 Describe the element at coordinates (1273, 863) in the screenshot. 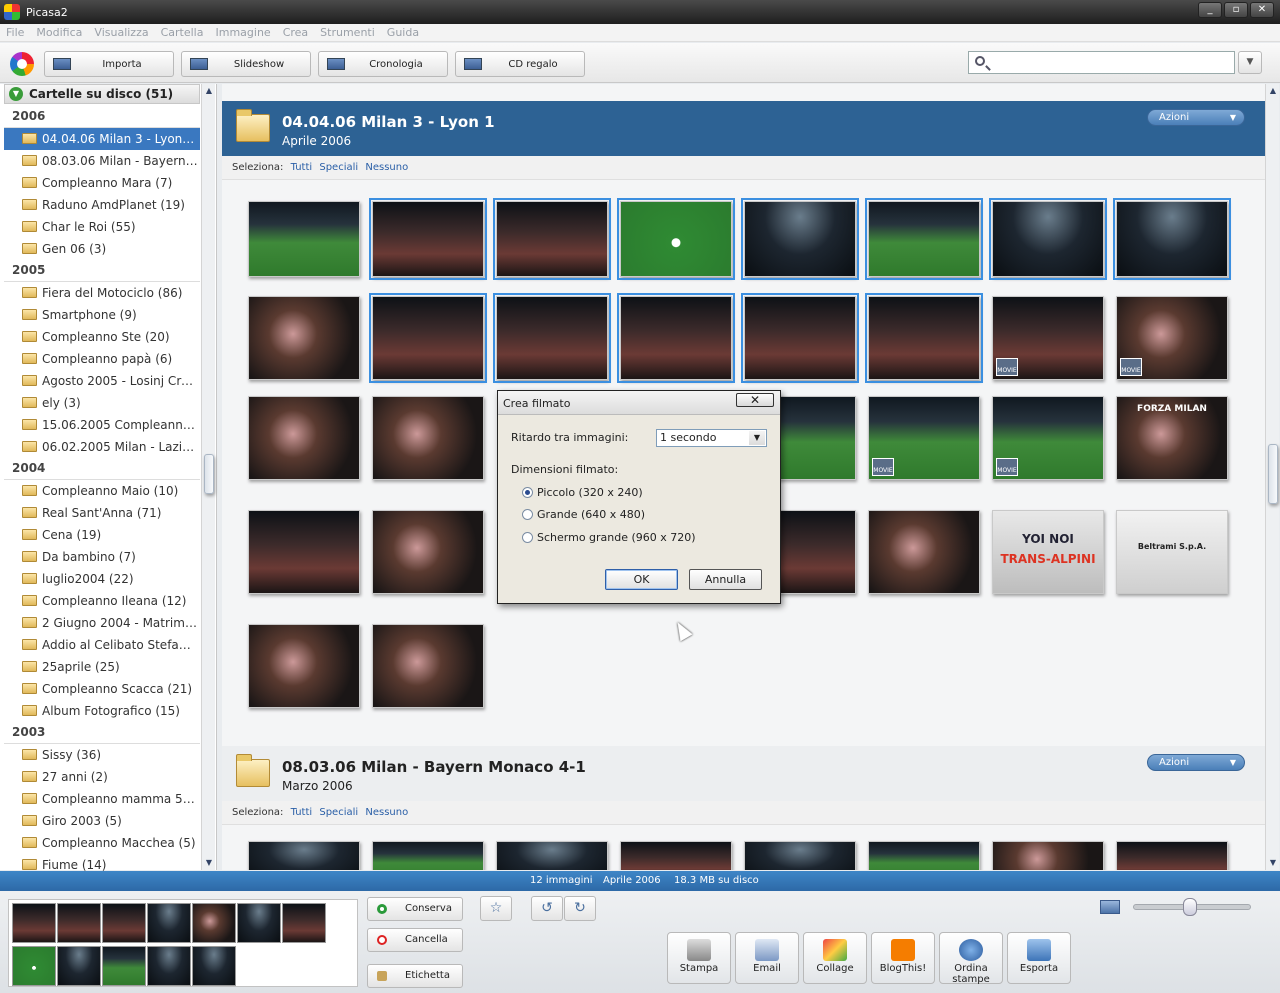

I see `scroll-down-icon-main: ▼` at that location.